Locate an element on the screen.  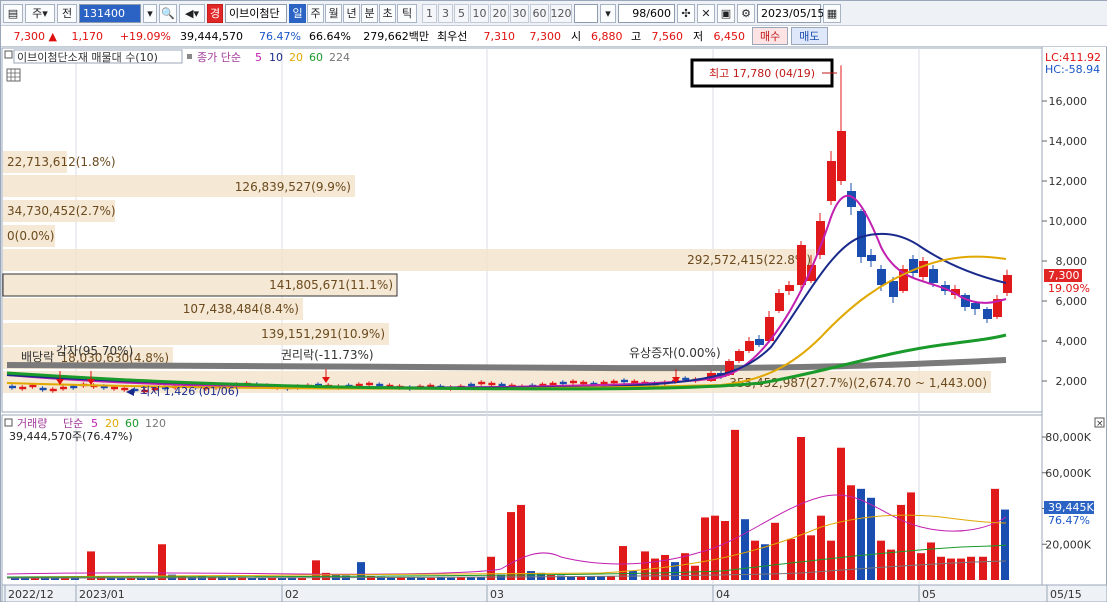
custom-period-dropdown: ▾ is located at coordinates (608, 13).